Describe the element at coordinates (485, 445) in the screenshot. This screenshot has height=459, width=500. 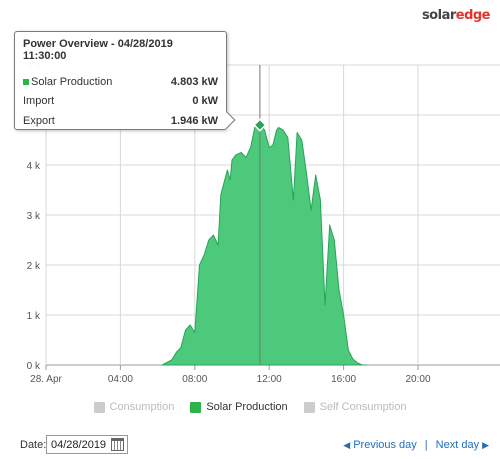
I see `chevron-right-icon: ▶` at that location.